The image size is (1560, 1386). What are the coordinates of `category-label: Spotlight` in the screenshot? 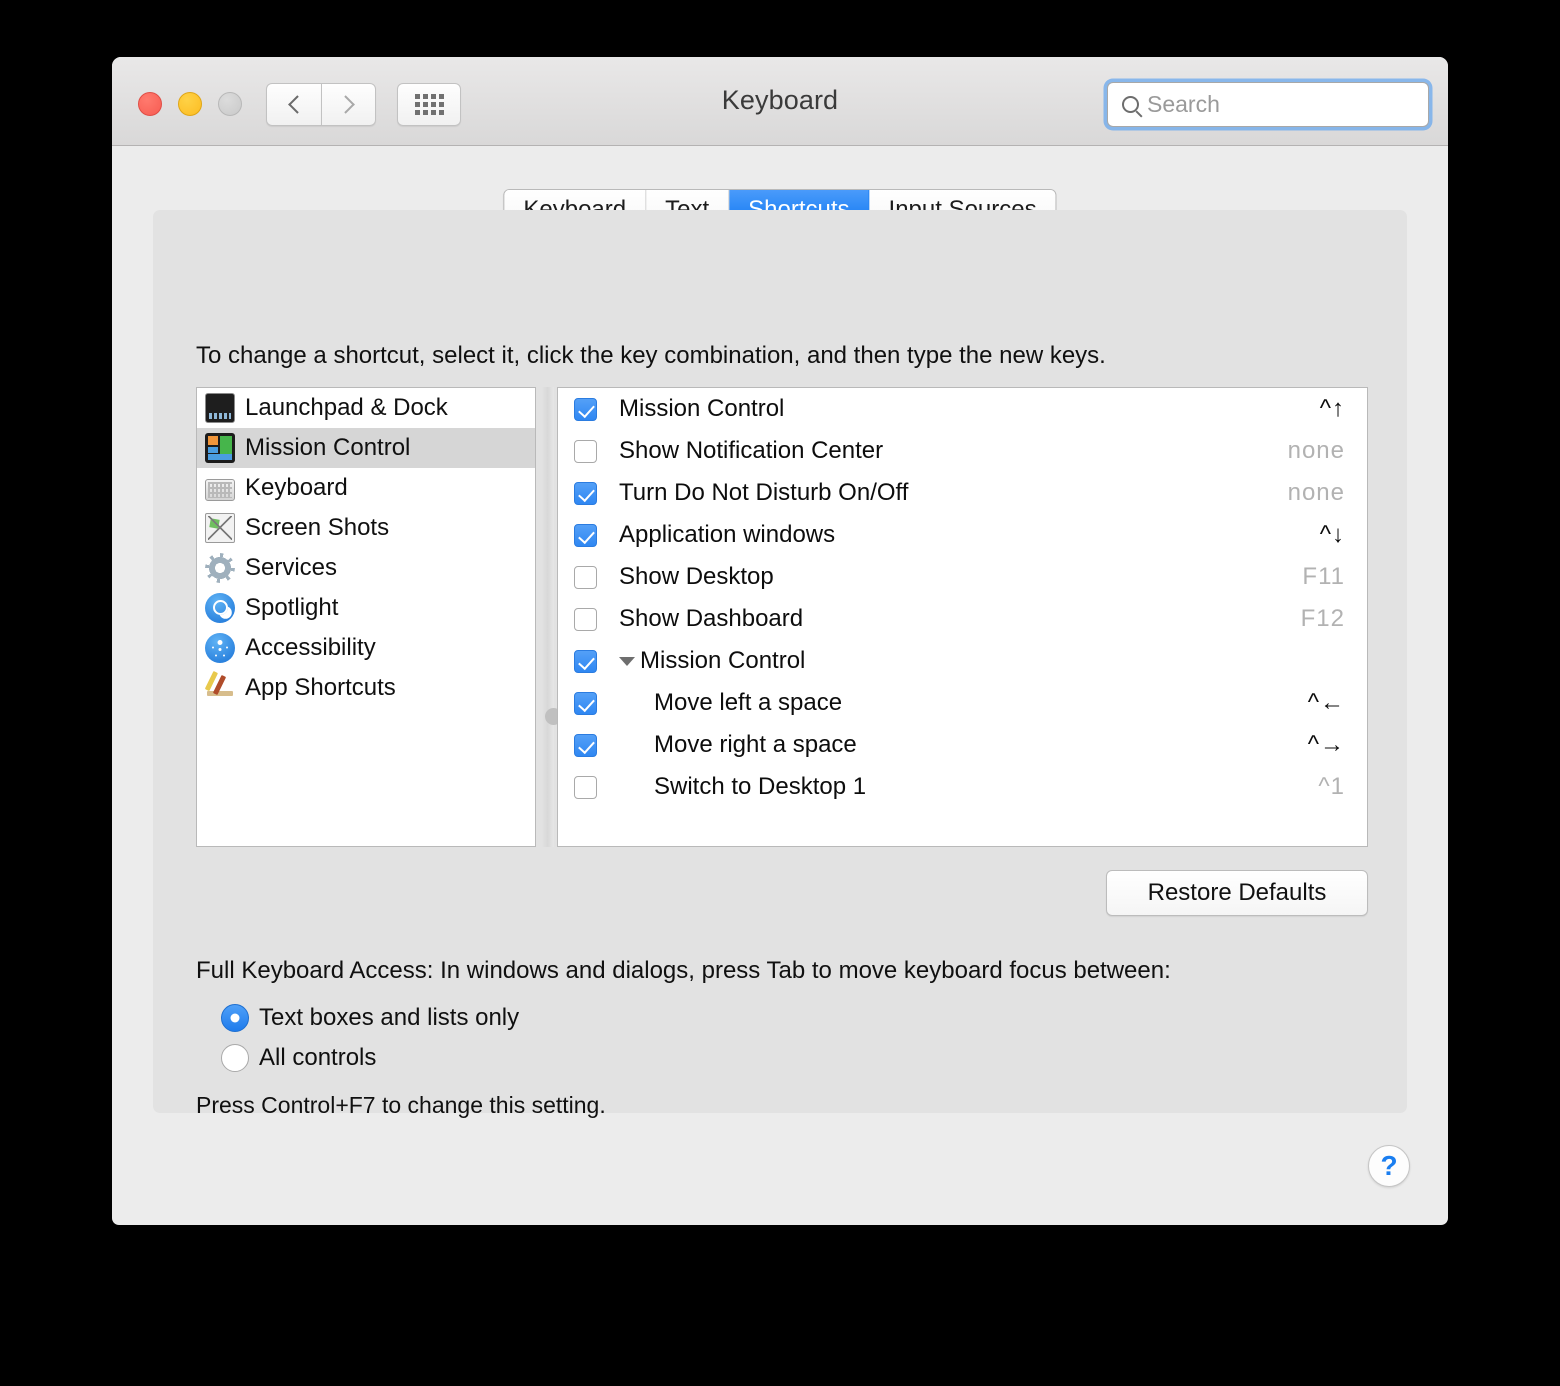 It's located at (292, 607).